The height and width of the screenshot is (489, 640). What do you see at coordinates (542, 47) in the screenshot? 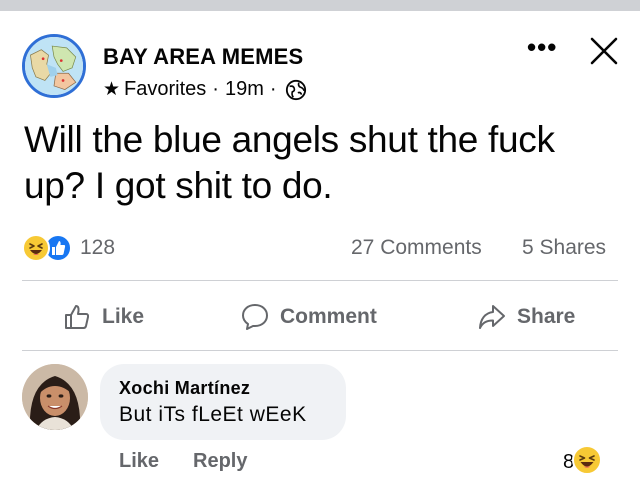
I see `more-icon: •••` at bounding box center [542, 47].